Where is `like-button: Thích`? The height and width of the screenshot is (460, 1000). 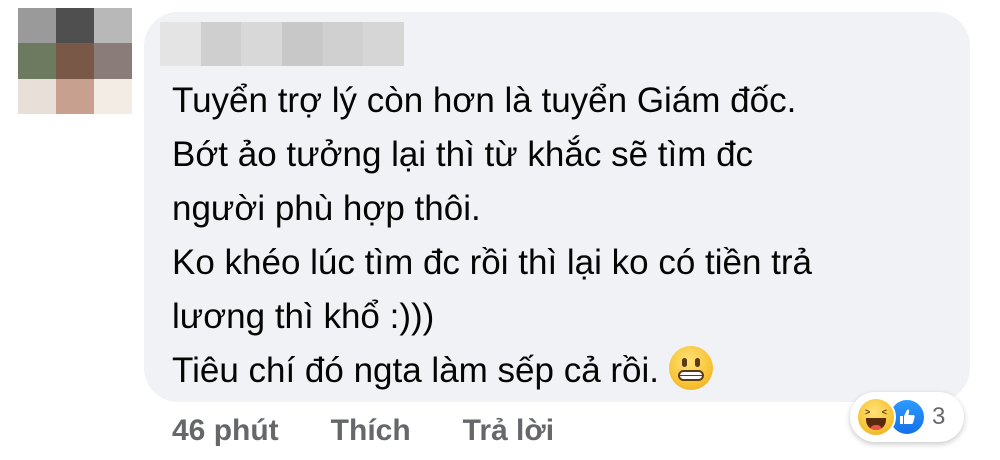
like-button: Thích is located at coordinates (371, 431).